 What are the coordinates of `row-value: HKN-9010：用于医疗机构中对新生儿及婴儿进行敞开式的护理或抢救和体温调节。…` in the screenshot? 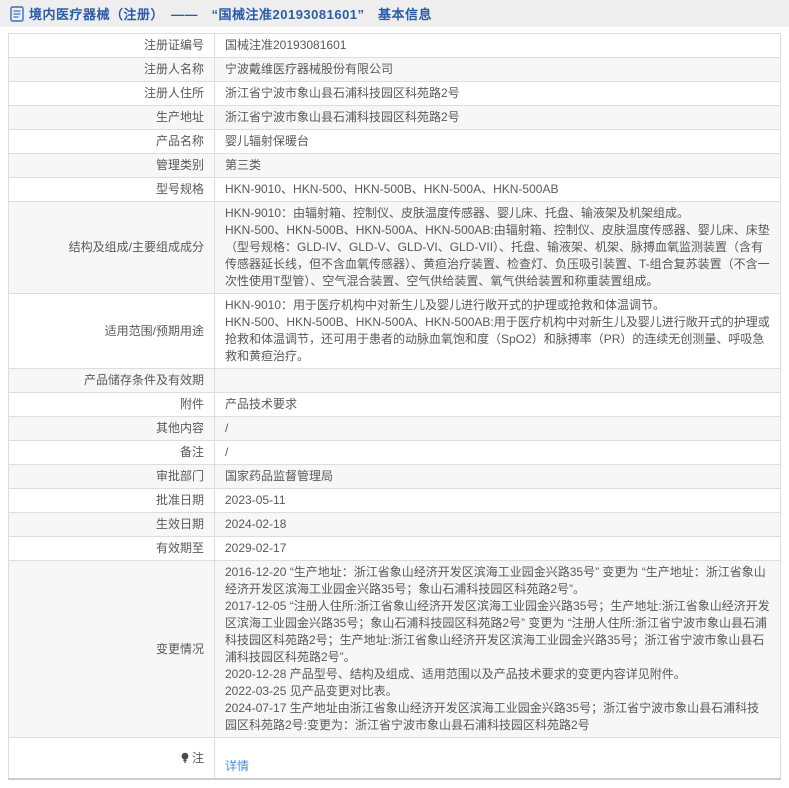 It's located at (497, 331).